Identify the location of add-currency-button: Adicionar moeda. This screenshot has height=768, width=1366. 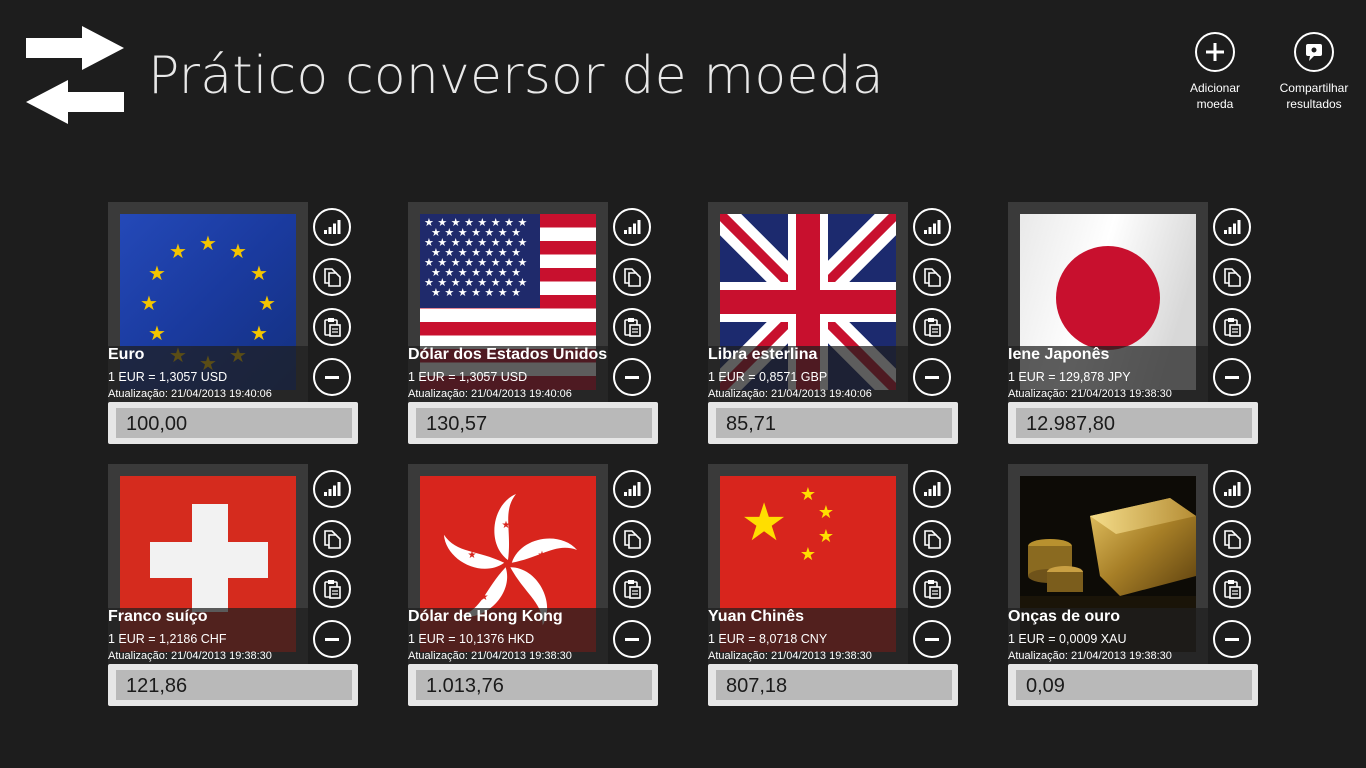
(1215, 72).